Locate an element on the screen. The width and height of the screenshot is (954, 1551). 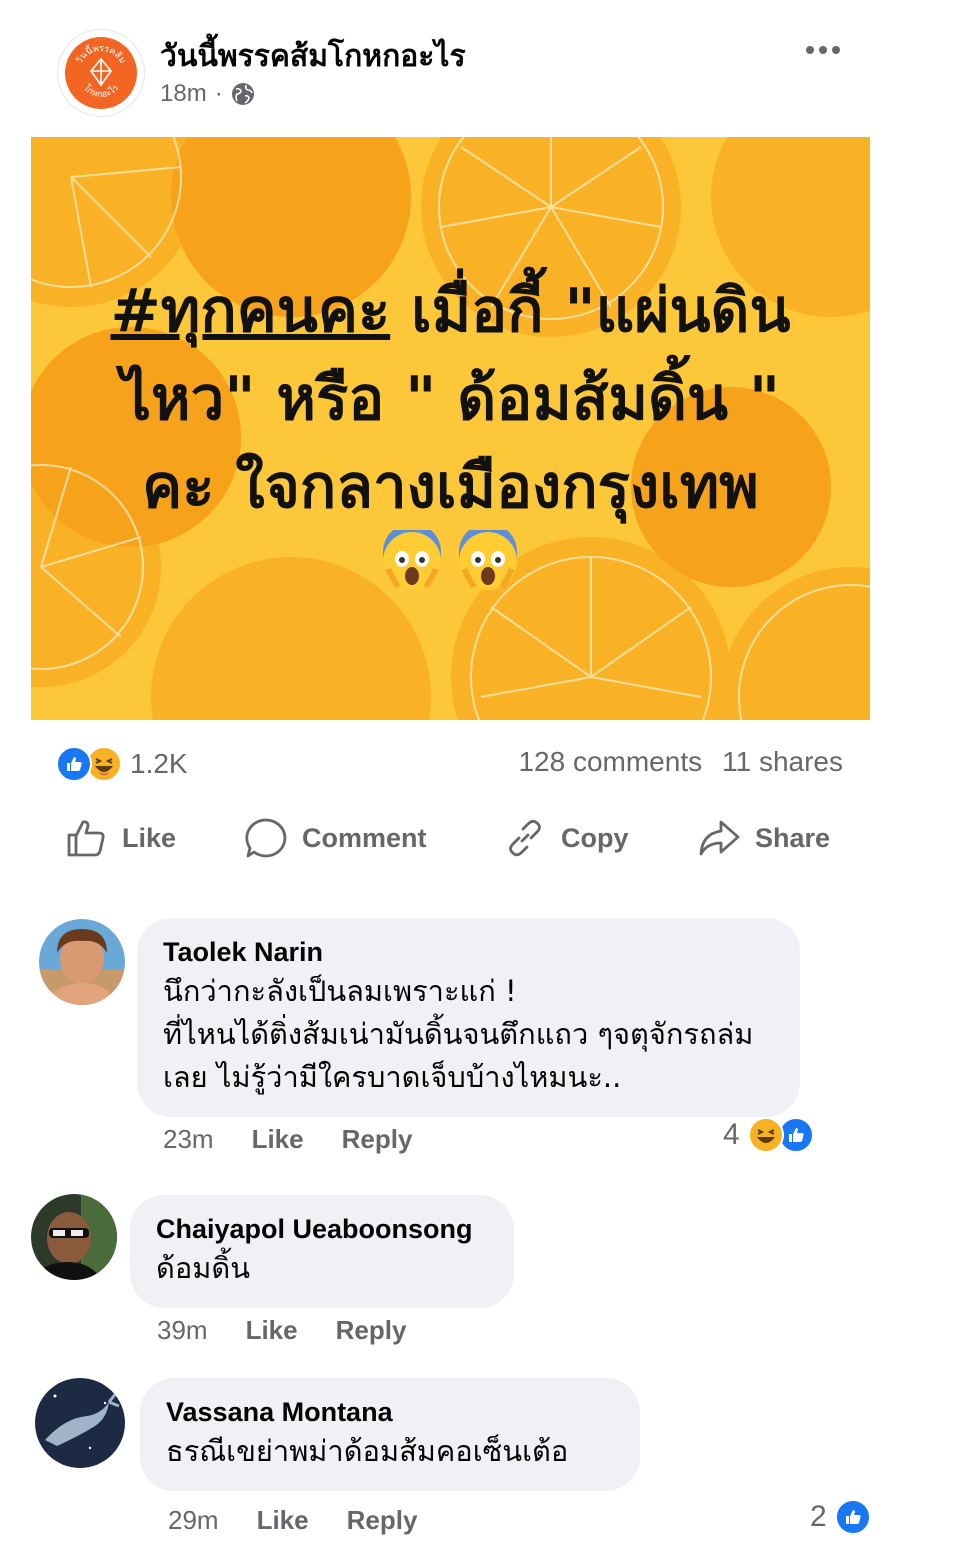
comment-share-counts: 128 comments 11 shares is located at coordinates (680, 762).